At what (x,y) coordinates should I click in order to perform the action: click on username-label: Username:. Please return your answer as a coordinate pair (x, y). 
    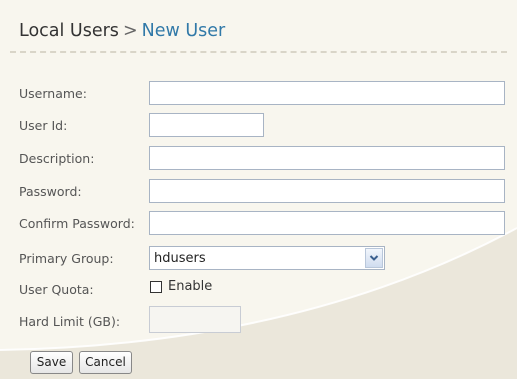
    Looking at the image, I should click on (53, 93).